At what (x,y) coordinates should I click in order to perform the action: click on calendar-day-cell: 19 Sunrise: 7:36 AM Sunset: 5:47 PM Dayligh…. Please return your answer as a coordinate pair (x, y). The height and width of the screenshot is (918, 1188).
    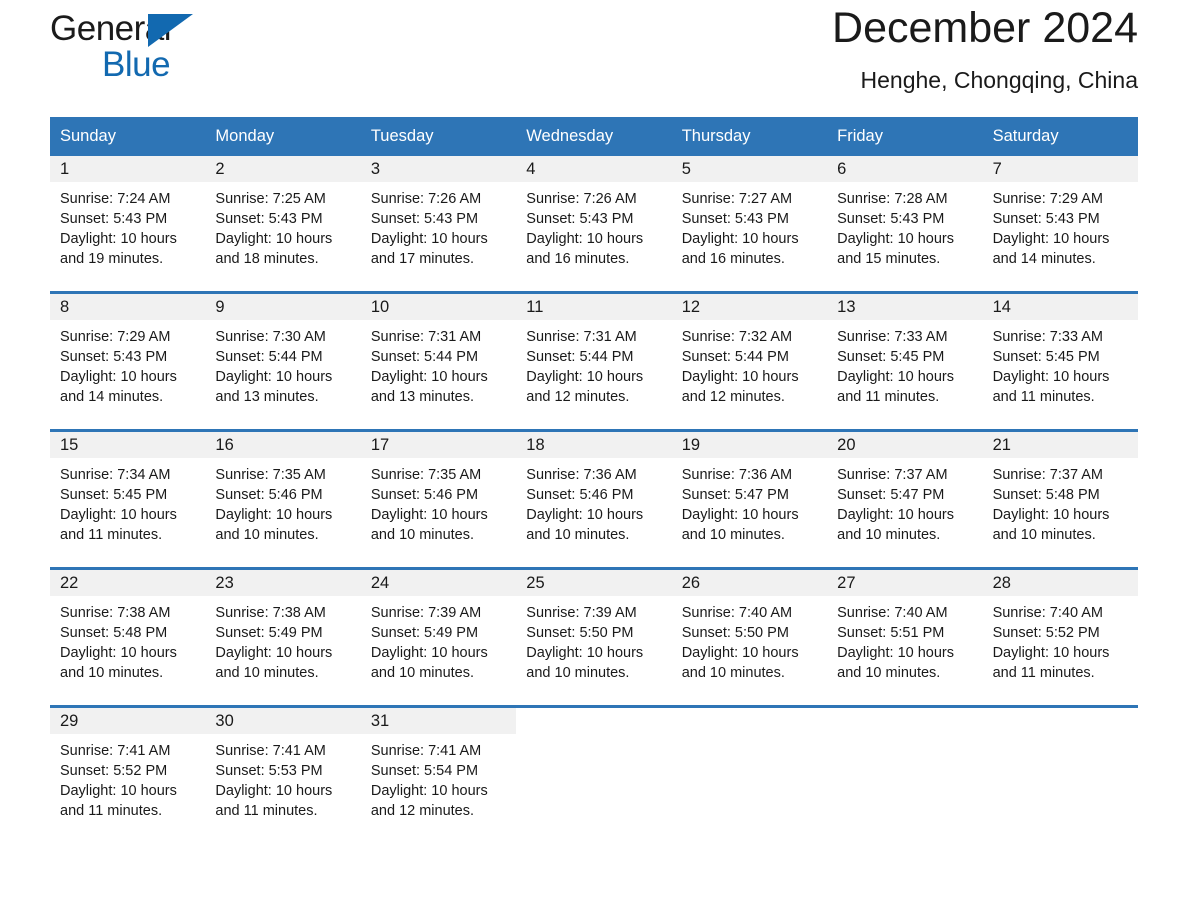
    Looking at the image, I should click on (749, 489).